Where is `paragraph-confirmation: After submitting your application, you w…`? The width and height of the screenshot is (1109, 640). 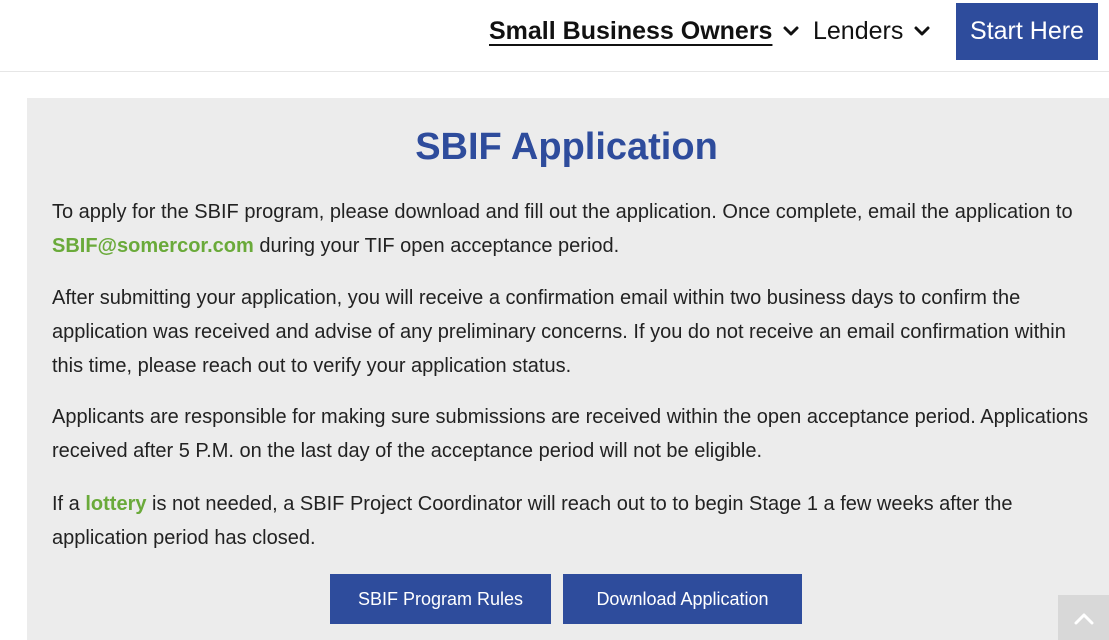 paragraph-confirmation: After submitting your application, you w… is located at coordinates (559, 332).